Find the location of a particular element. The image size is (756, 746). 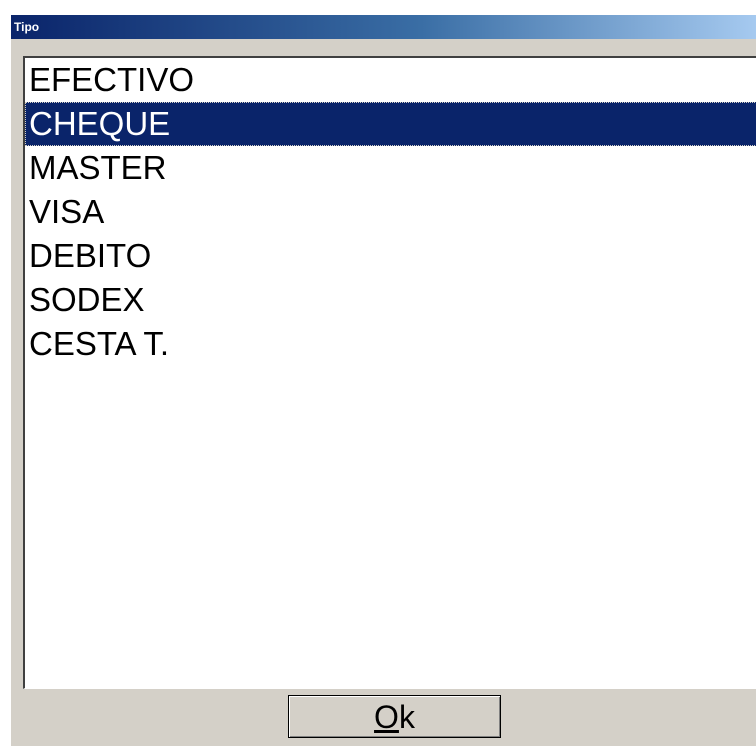

list-item-cheque: CHEQUE is located at coordinates (390, 124).